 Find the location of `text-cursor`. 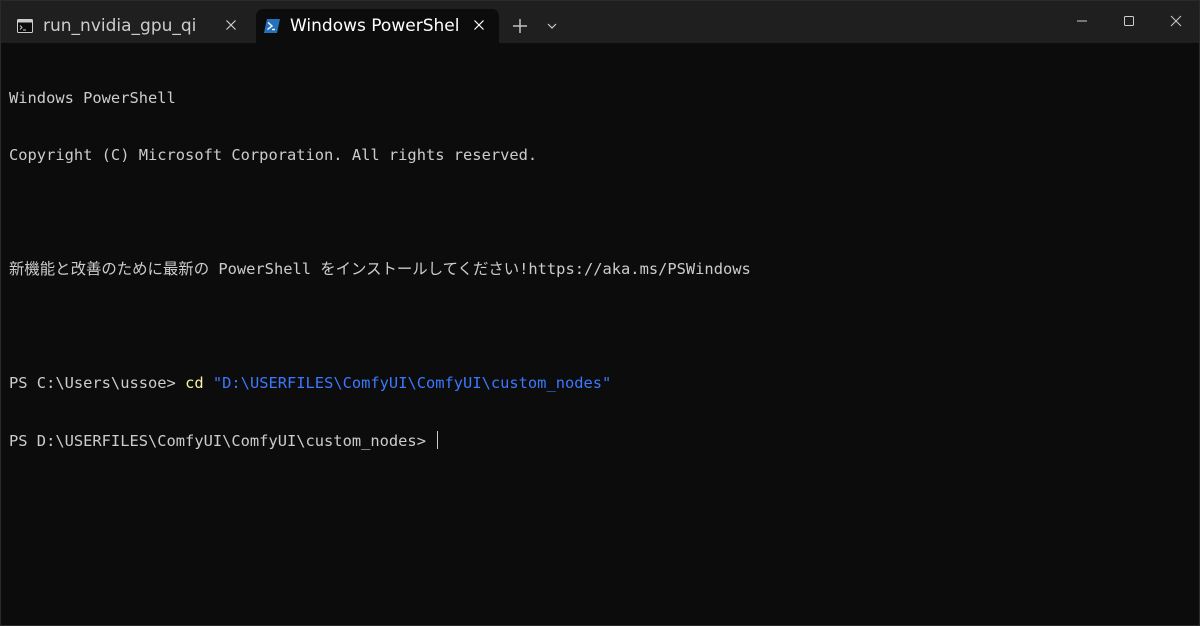

text-cursor is located at coordinates (438, 440).